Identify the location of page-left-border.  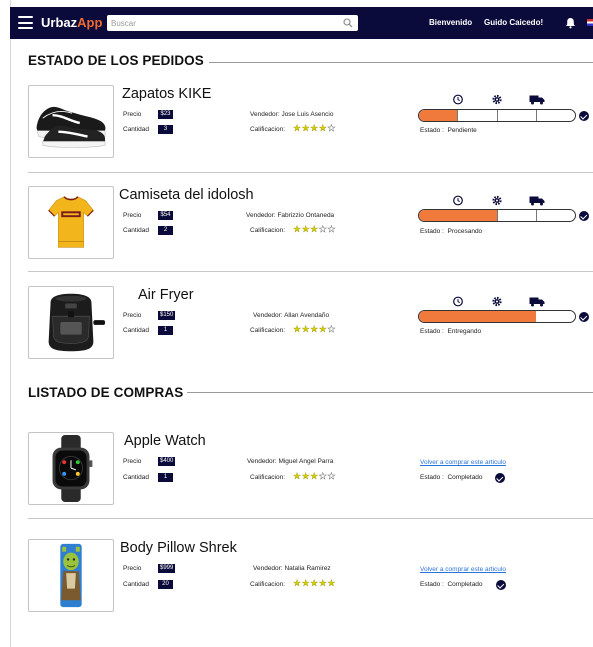
(10, 323).